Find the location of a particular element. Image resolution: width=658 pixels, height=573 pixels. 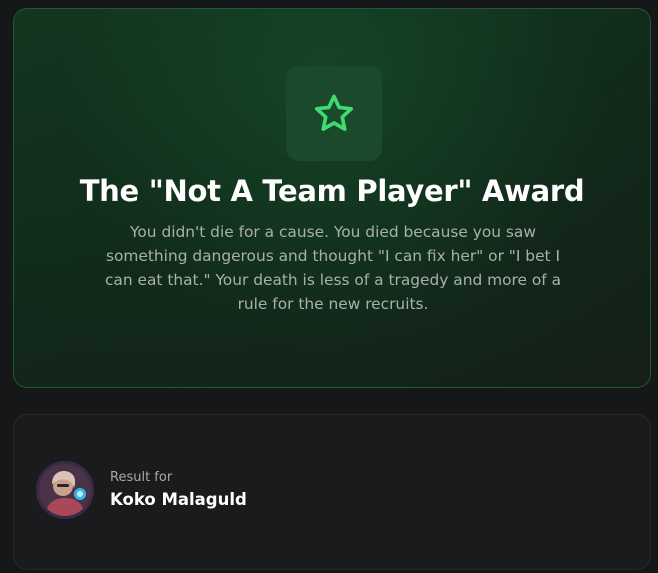

avatar is located at coordinates (65, 490).